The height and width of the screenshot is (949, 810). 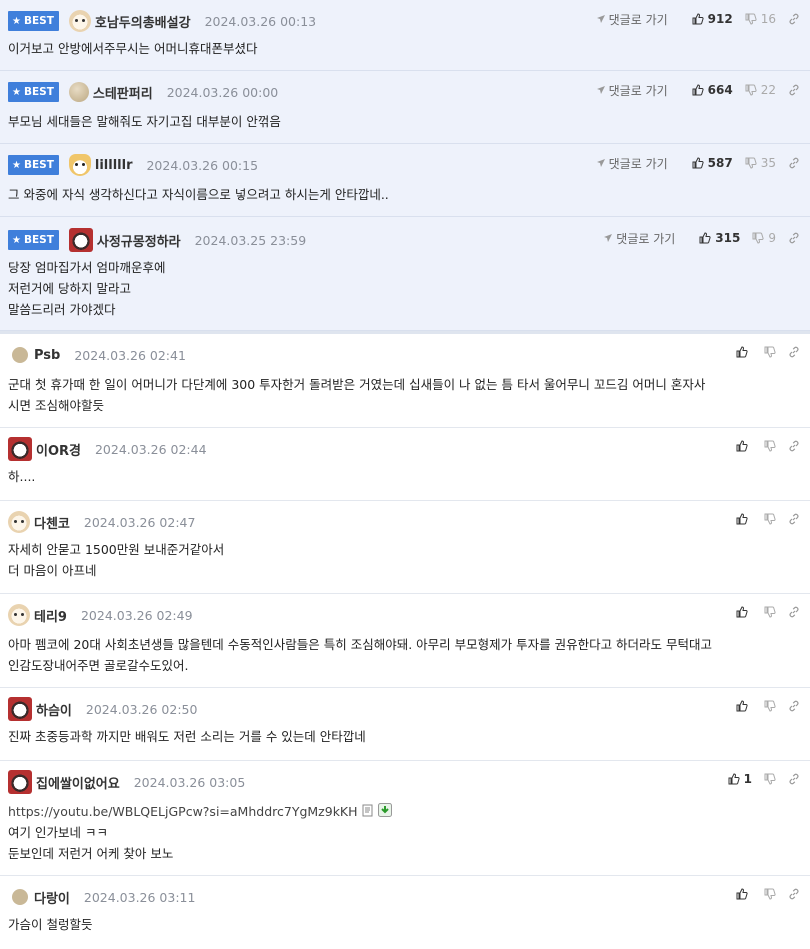 I want to click on downvote-button: 35, so click(x=760, y=163).